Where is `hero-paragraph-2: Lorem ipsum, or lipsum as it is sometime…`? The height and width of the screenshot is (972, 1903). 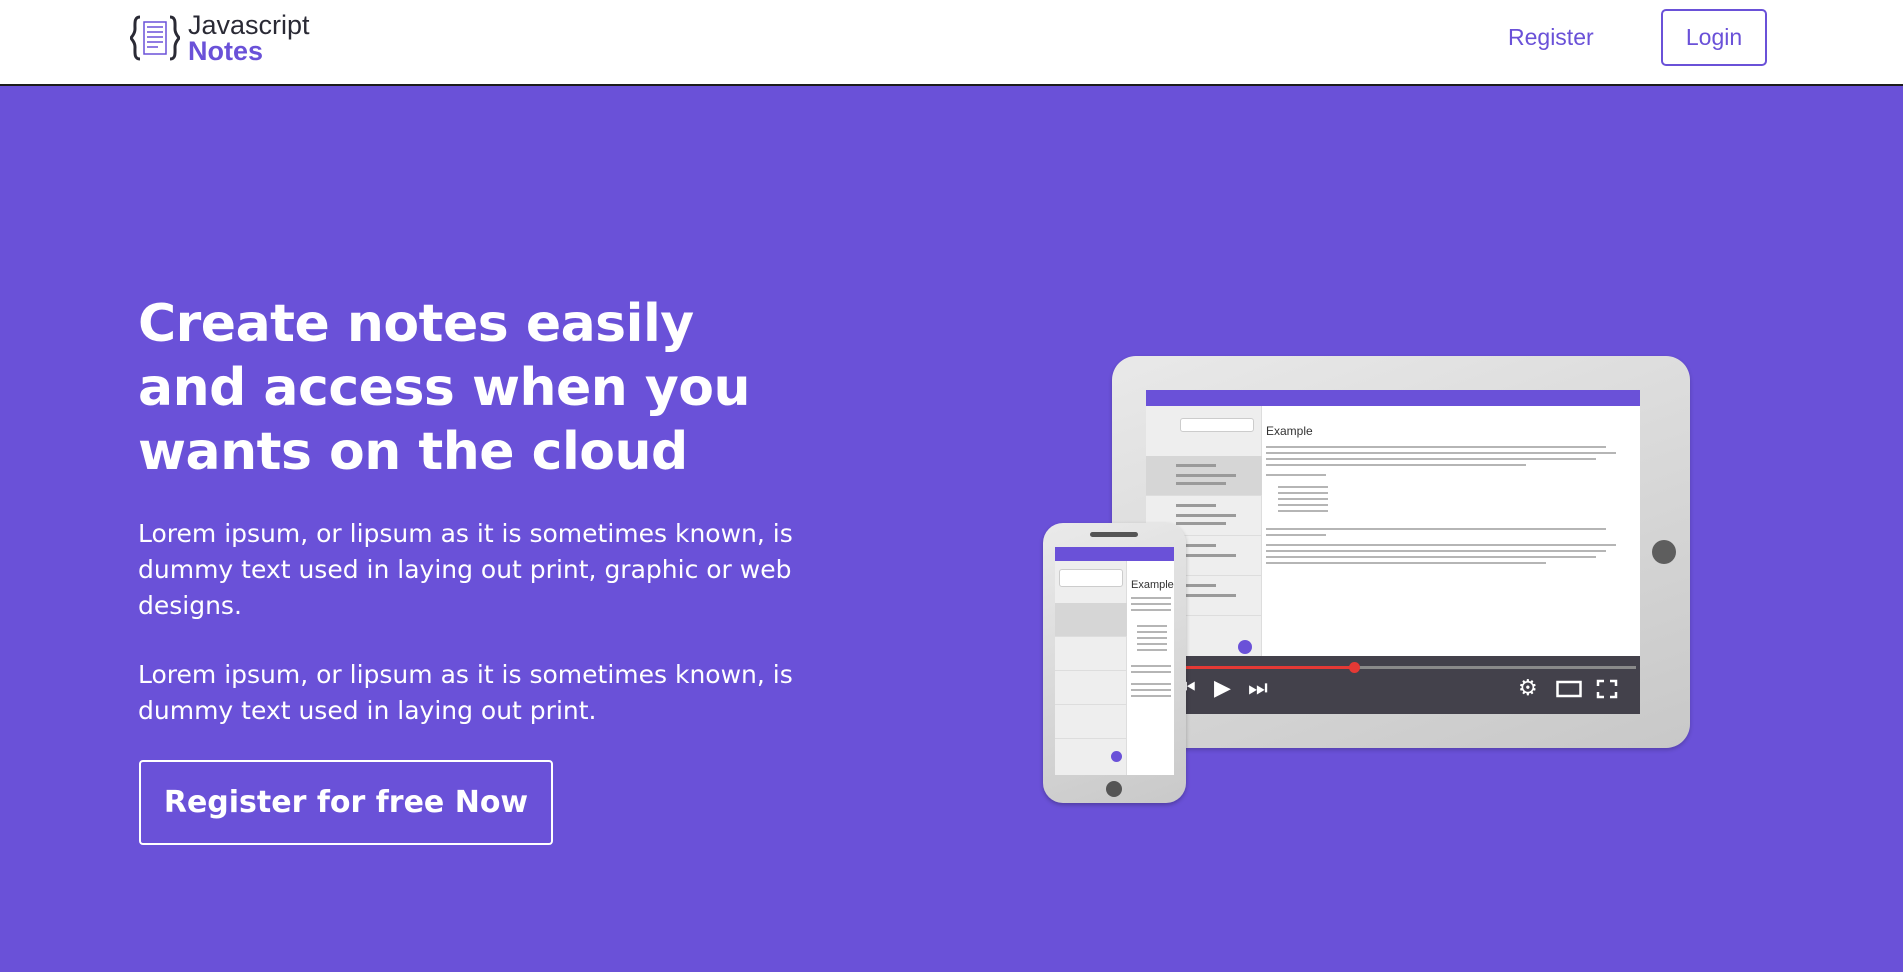
hero-paragraph-2: Lorem ipsum, or lipsum as it is sometime… is located at coordinates (465, 692).